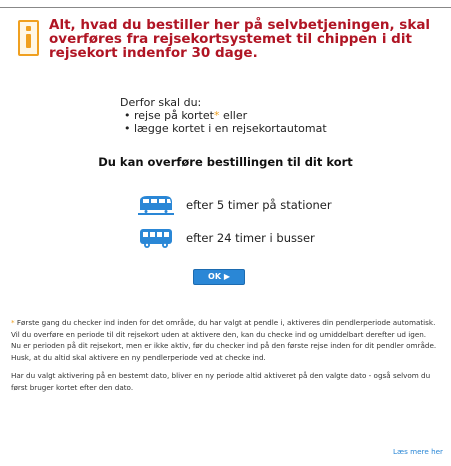  Describe the element at coordinates (418, 451) in the screenshot. I see `read-more-link: Læs mere her` at that location.